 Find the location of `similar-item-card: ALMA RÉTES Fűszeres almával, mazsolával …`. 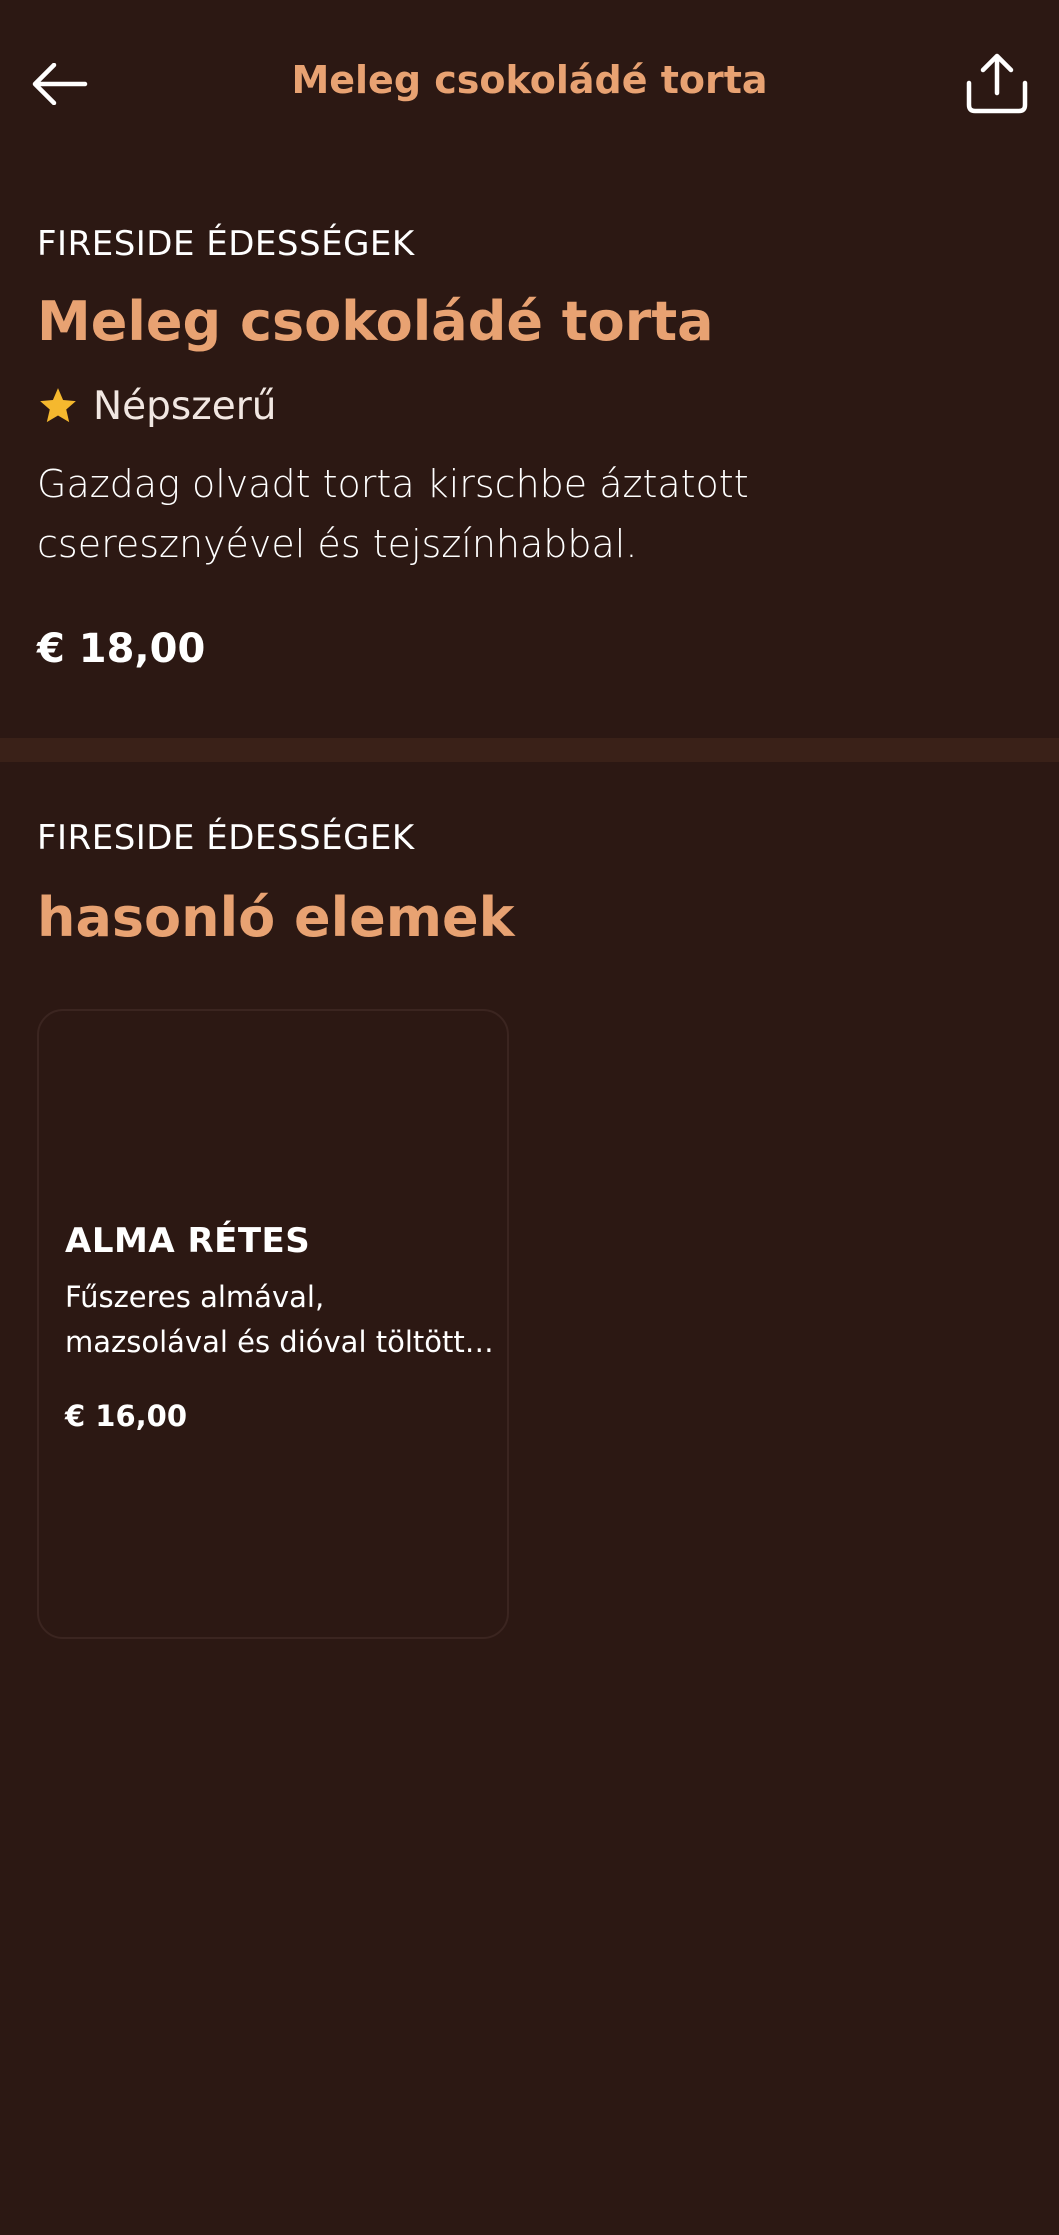

similar-item-card: ALMA RÉTES Fűszeres almával, mazsolával … is located at coordinates (273, 1324).